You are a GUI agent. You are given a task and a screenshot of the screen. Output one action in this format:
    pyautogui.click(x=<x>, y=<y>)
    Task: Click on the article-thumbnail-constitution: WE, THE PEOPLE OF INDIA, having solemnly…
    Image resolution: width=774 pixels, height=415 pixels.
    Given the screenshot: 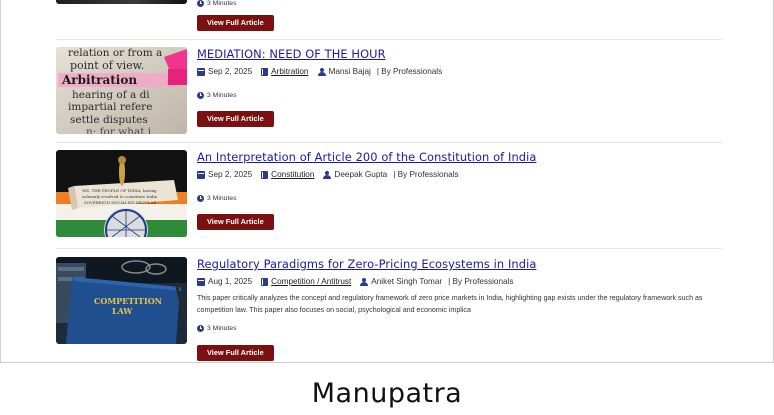 What is the action you would take?
    pyautogui.click(x=121, y=193)
    